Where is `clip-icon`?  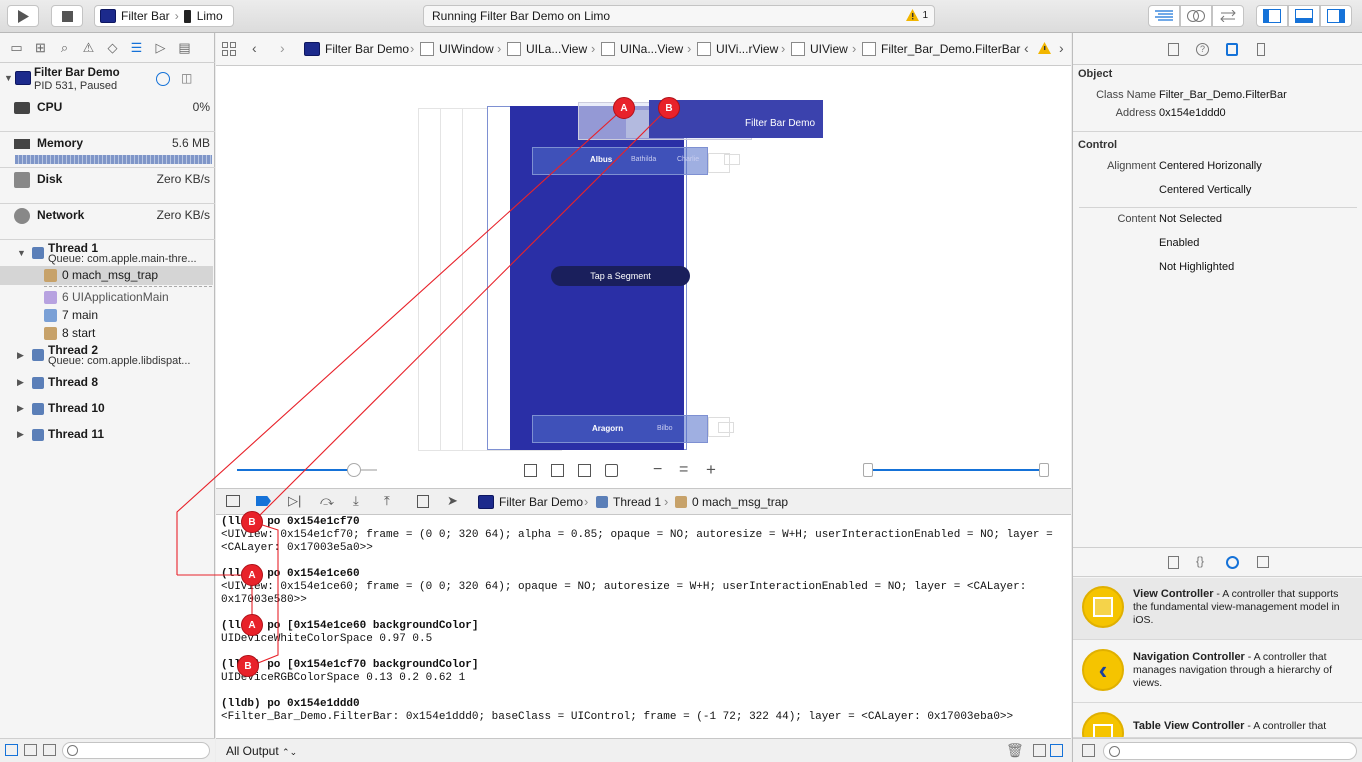 clip-icon is located at coordinates (530, 470).